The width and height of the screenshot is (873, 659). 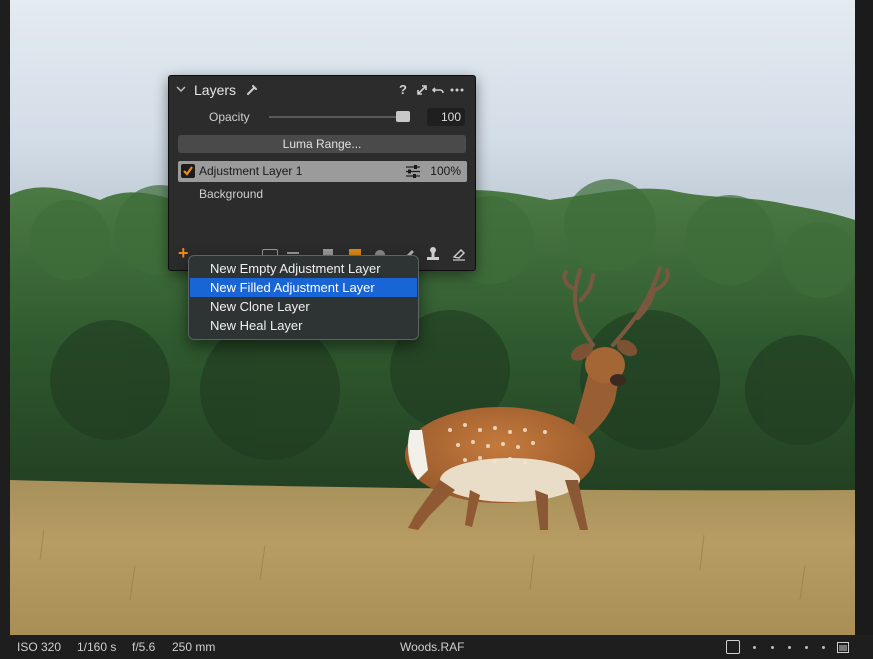 I want to click on menu-list-icon, so click(x=843, y=647).